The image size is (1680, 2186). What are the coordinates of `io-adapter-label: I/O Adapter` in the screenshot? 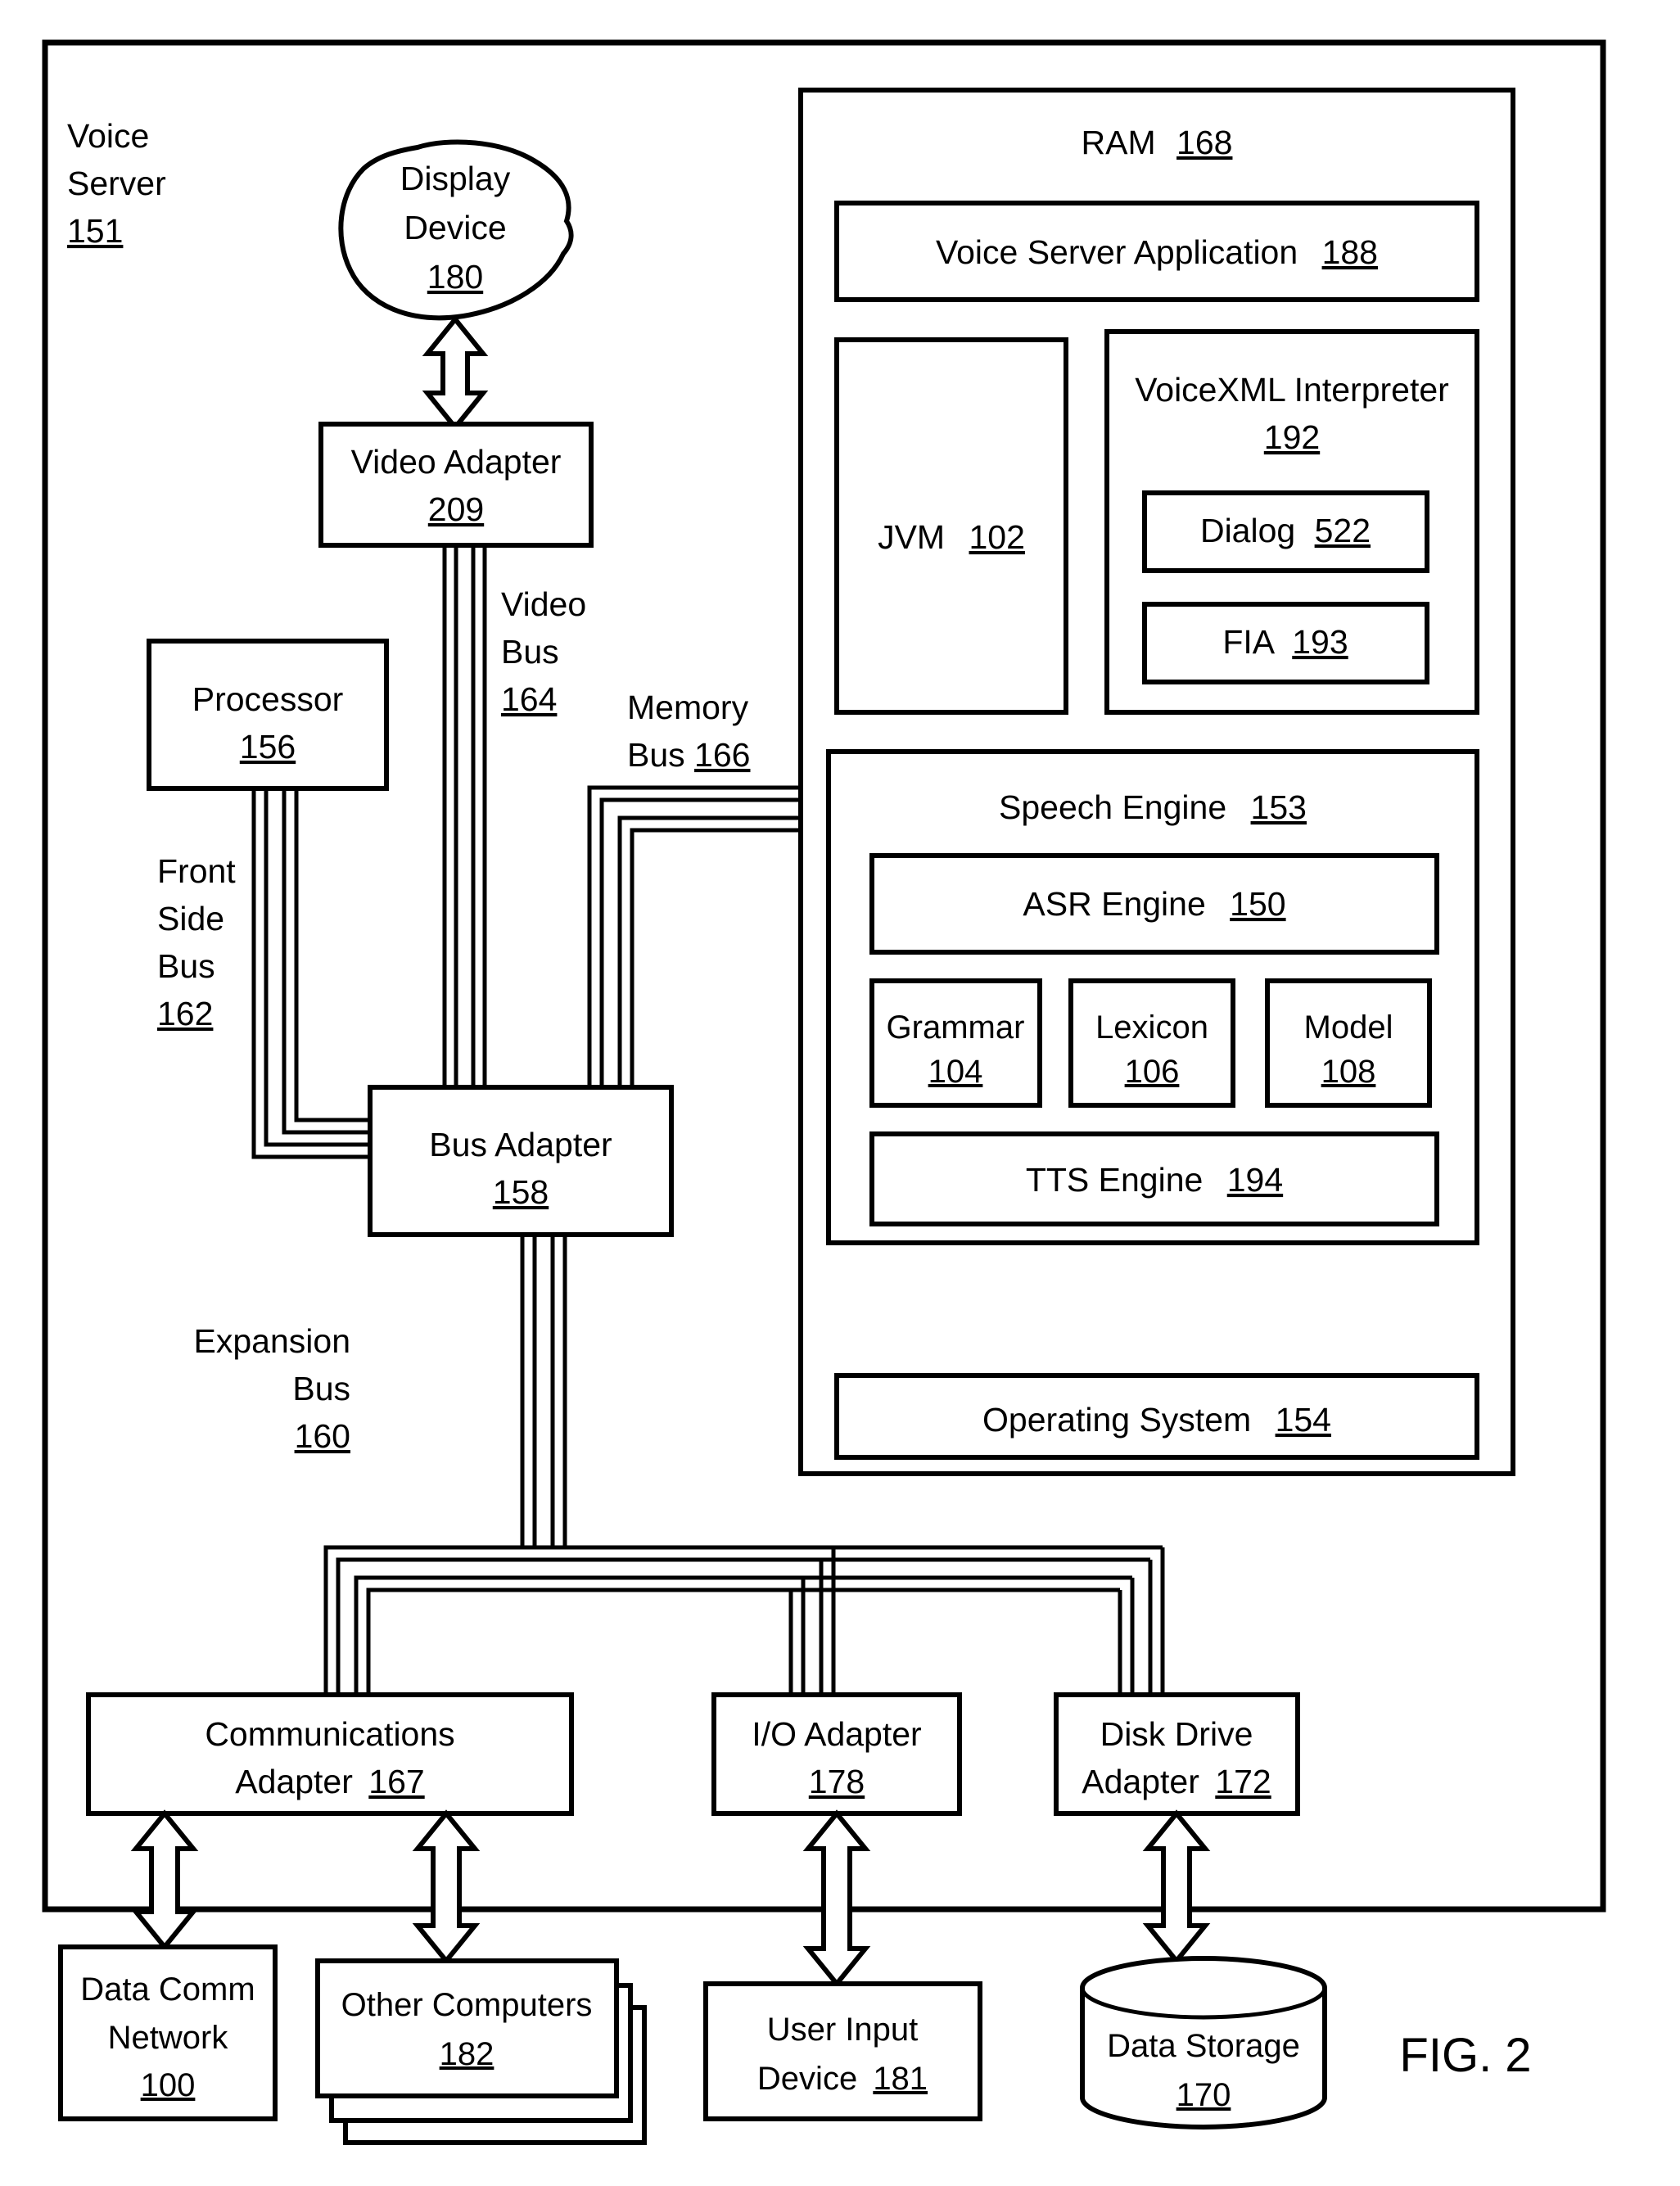 It's located at (837, 1734).